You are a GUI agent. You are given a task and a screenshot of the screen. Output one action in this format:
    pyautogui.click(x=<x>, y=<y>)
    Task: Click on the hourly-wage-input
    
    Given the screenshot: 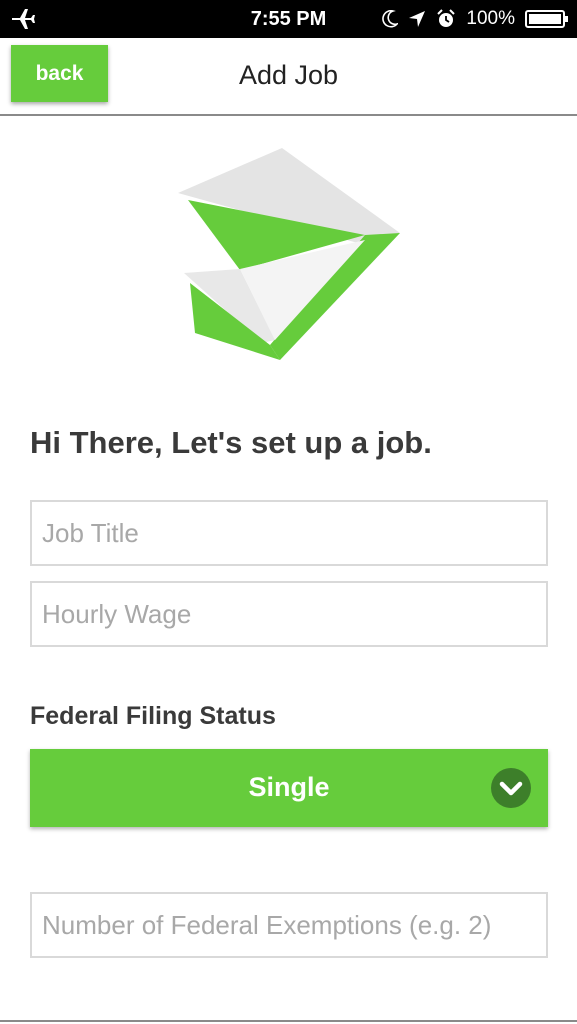 What is the action you would take?
    pyautogui.click(x=289, y=614)
    